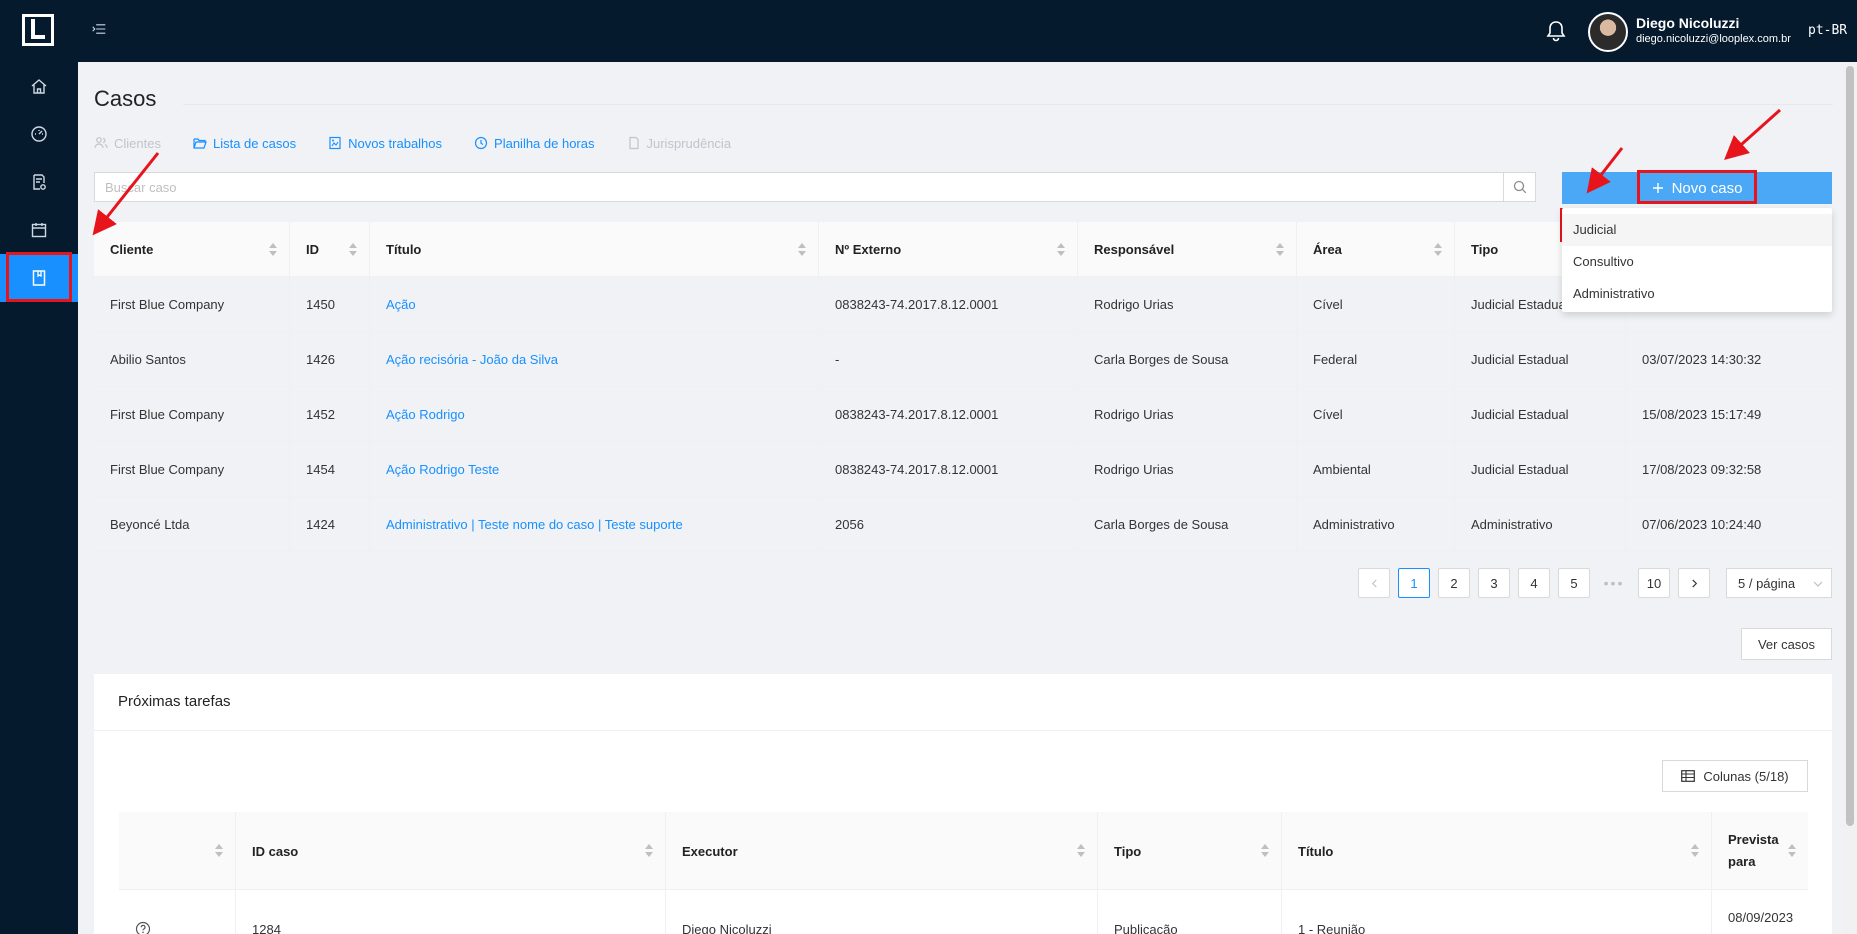  I want to click on case-numero-externo: -, so click(948, 359).